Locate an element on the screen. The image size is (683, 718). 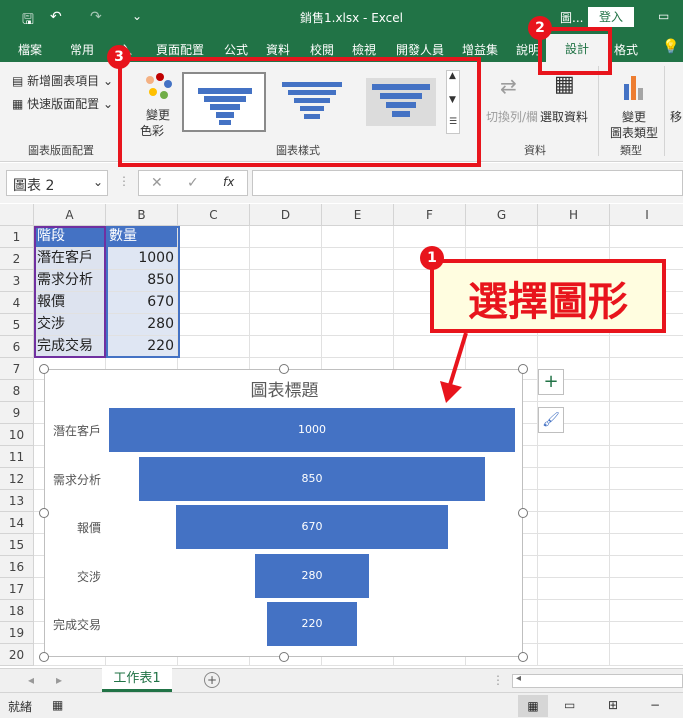
row-header-6: 6 is located at coordinates (17, 347).